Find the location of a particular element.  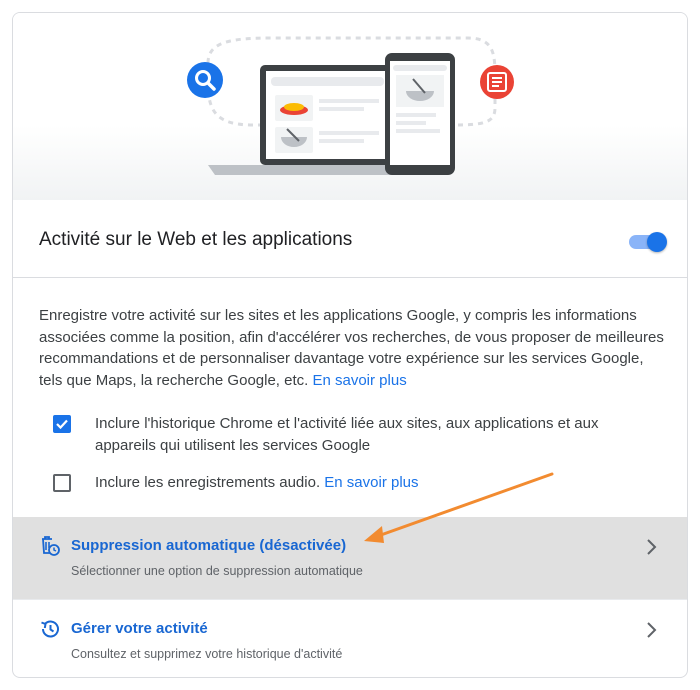

audio-learn-more-link: En savoir plus is located at coordinates (371, 482).